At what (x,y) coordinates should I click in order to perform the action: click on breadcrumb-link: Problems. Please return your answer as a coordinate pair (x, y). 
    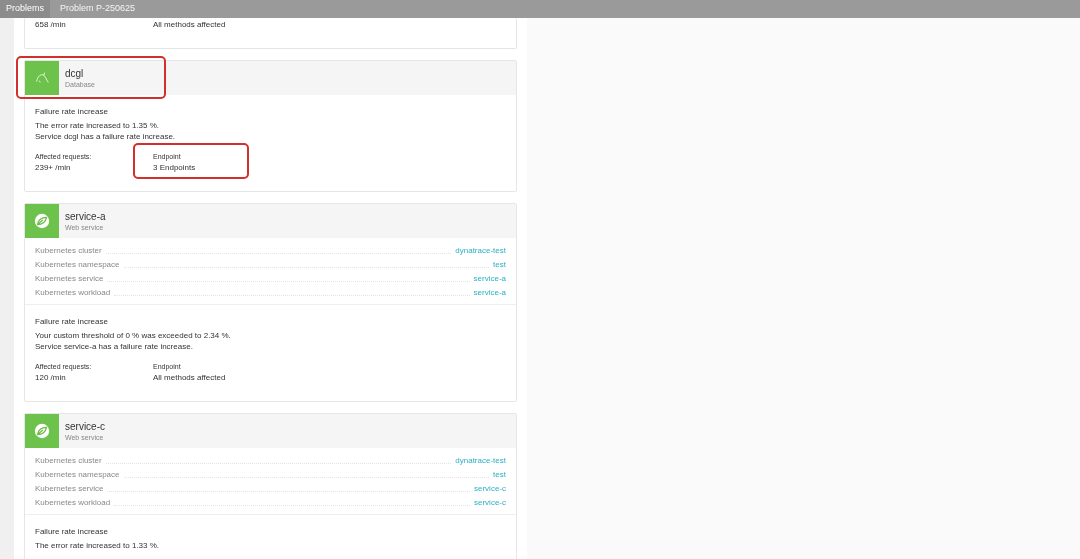
    Looking at the image, I should click on (25, 9).